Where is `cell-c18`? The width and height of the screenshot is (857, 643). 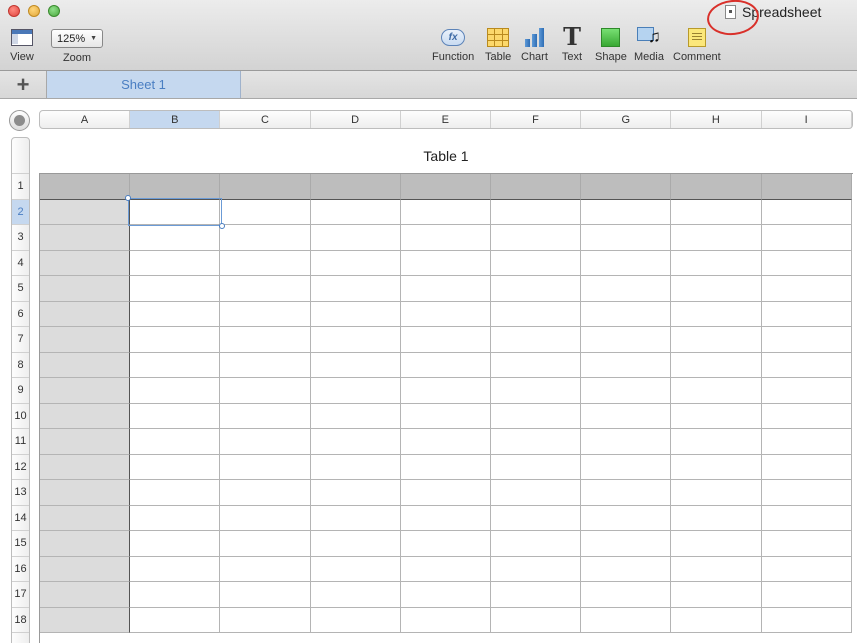
cell-c18 is located at coordinates (265, 620).